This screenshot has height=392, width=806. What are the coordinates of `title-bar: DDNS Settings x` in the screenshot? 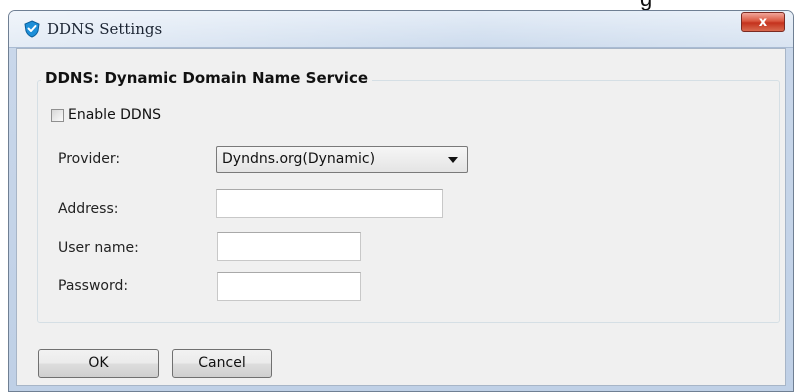 It's located at (401, 29).